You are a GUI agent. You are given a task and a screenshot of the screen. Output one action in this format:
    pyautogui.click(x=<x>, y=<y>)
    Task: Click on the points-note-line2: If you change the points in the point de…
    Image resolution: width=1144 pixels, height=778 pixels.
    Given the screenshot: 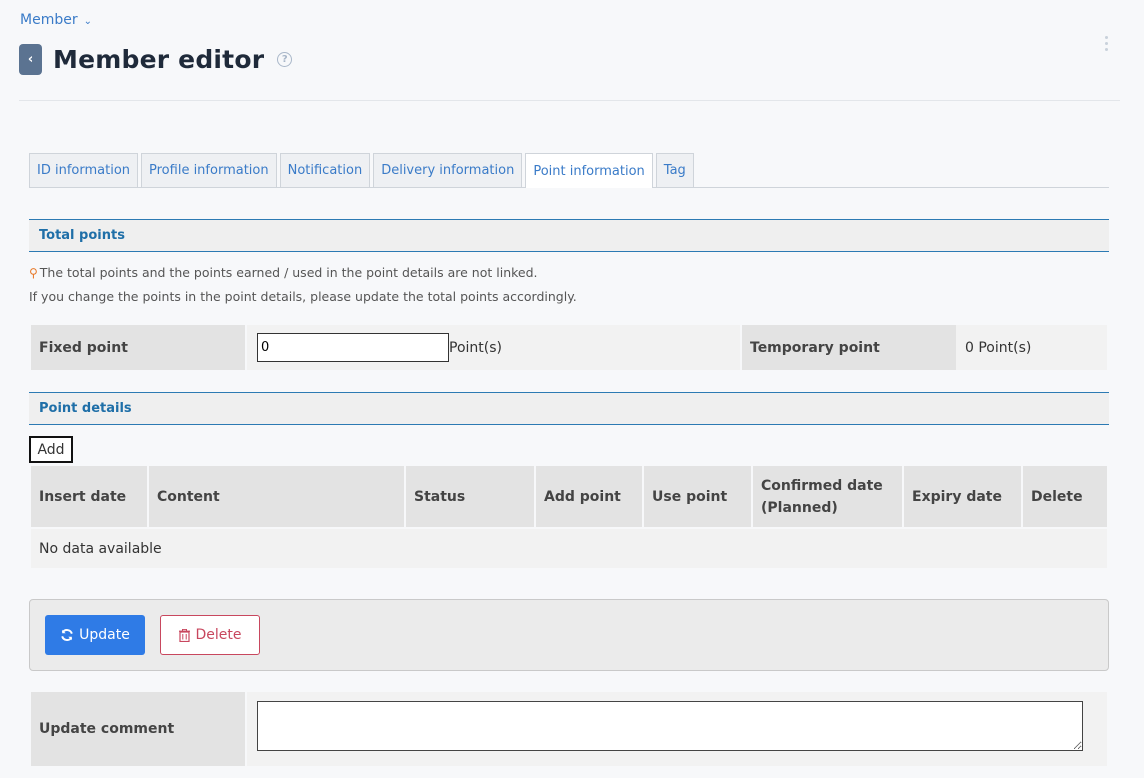 What is the action you would take?
    pyautogui.click(x=303, y=296)
    